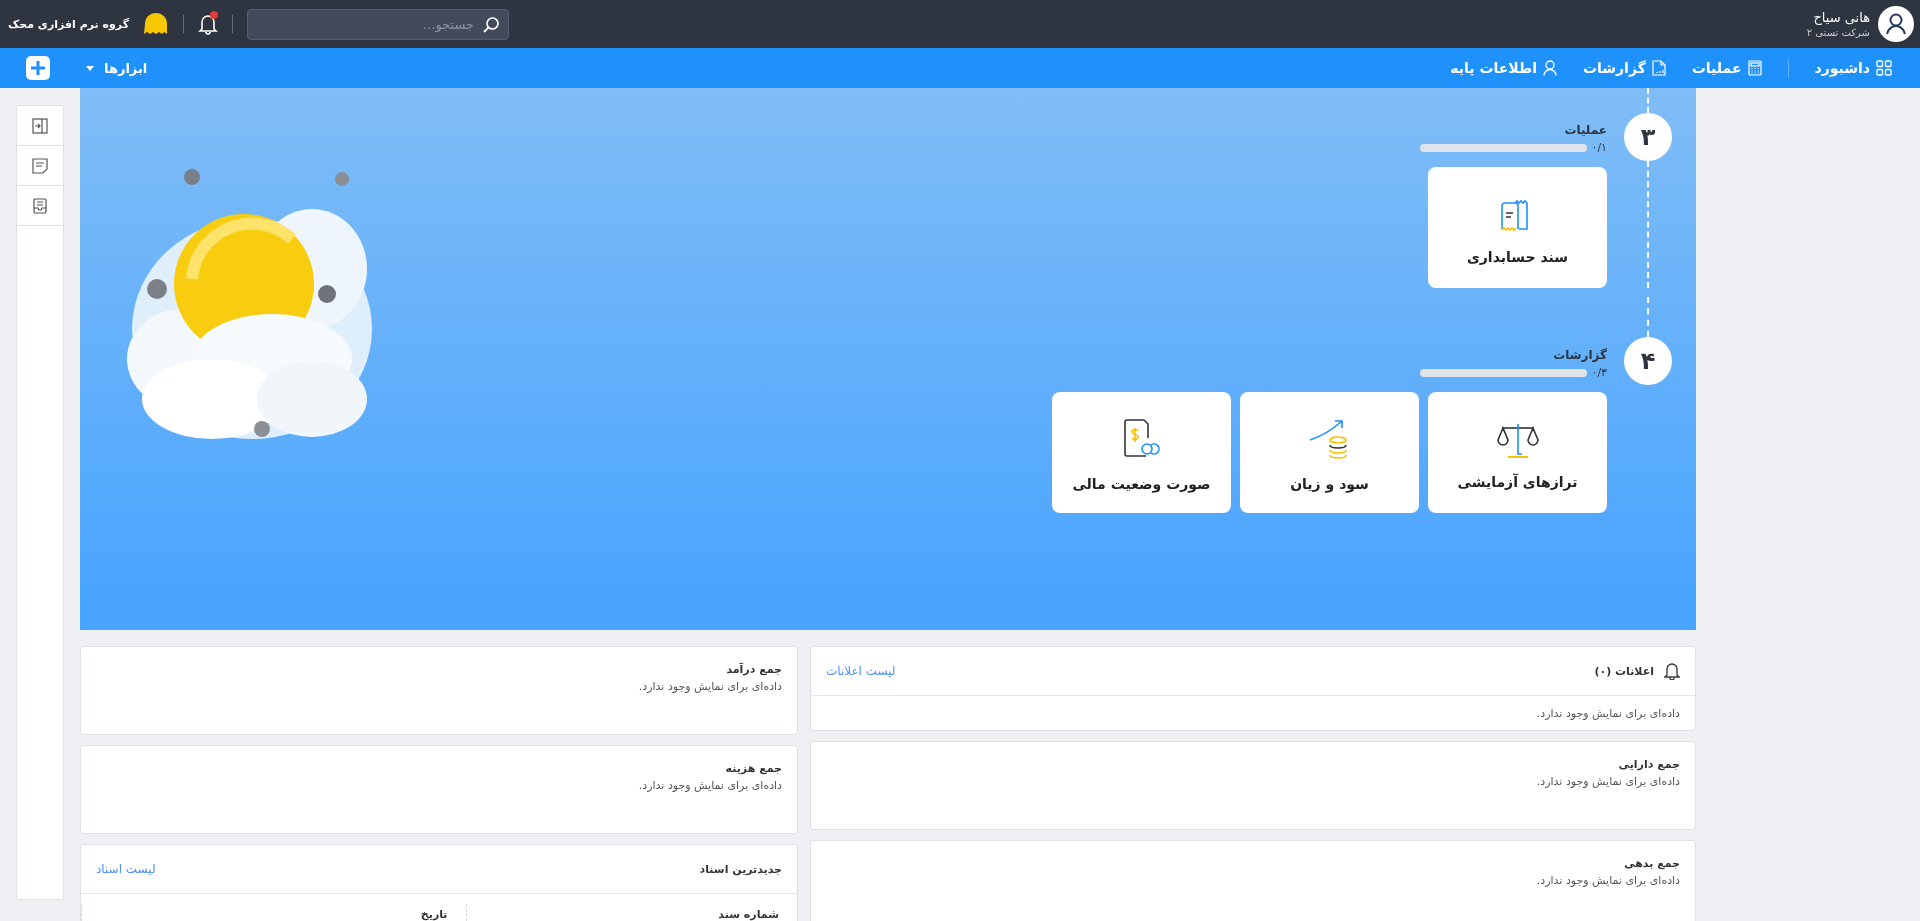 The image size is (1920, 921). Describe the element at coordinates (90, 68) in the screenshot. I see `caret-icon` at that location.